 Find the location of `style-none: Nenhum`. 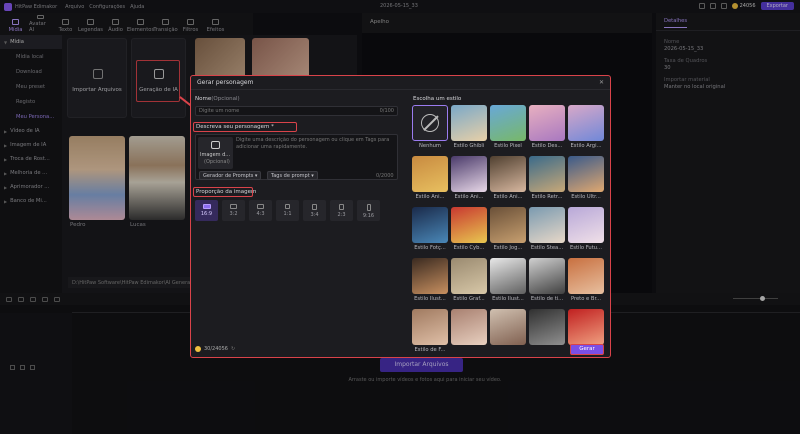

style-none: Nenhum is located at coordinates (430, 128).